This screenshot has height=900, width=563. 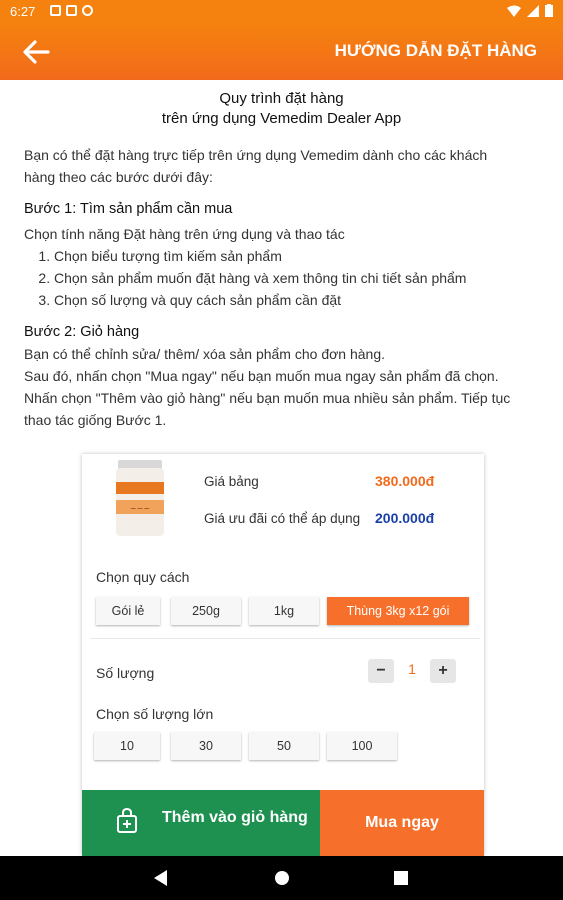 What do you see at coordinates (281, 98) in the screenshot?
I see `doc-title-line1: Quy trình đặt hàng` at bounding box center [281, 98].